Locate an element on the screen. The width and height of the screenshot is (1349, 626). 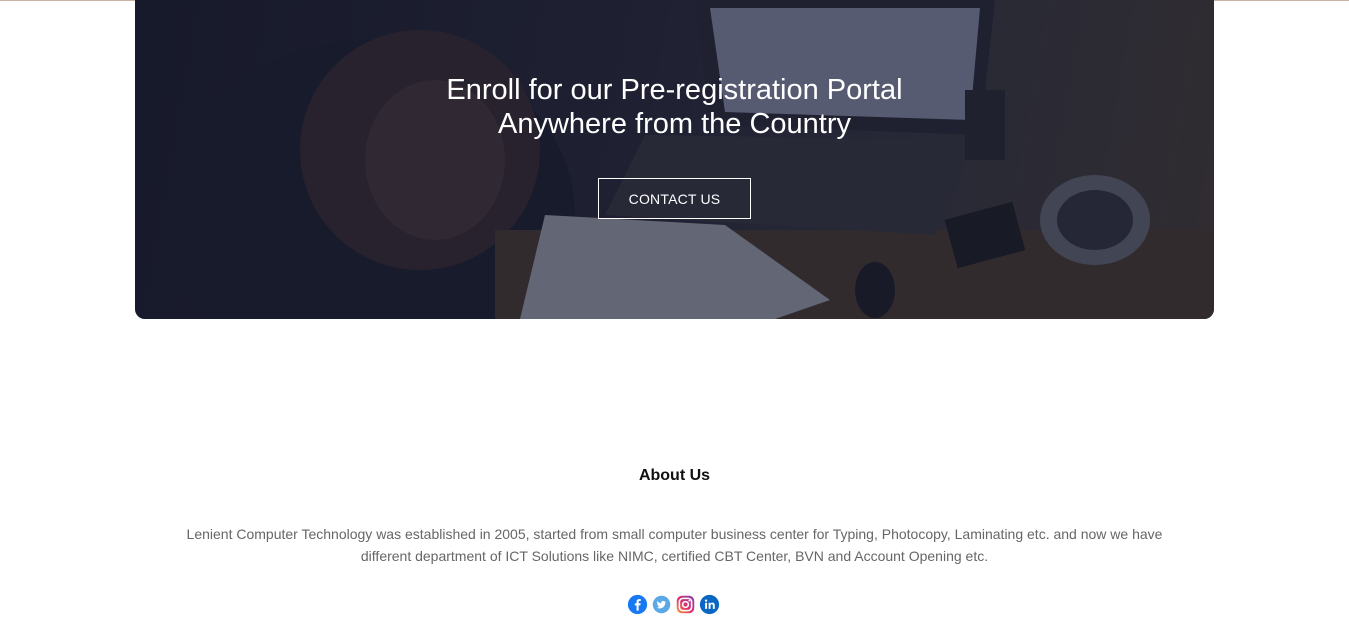
hero-title-line-2: Anywhere from the Country is located at coordinates (674, 124).